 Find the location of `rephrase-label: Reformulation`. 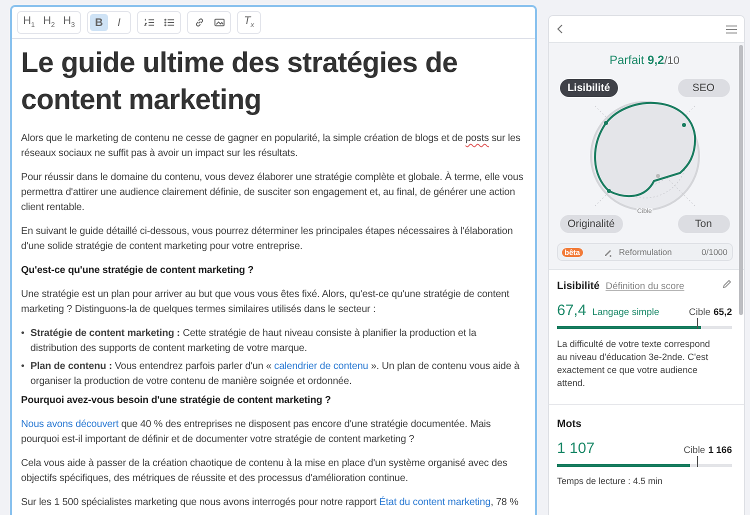

rephrase-label: Reformulation is located at coordinates (645, 252).